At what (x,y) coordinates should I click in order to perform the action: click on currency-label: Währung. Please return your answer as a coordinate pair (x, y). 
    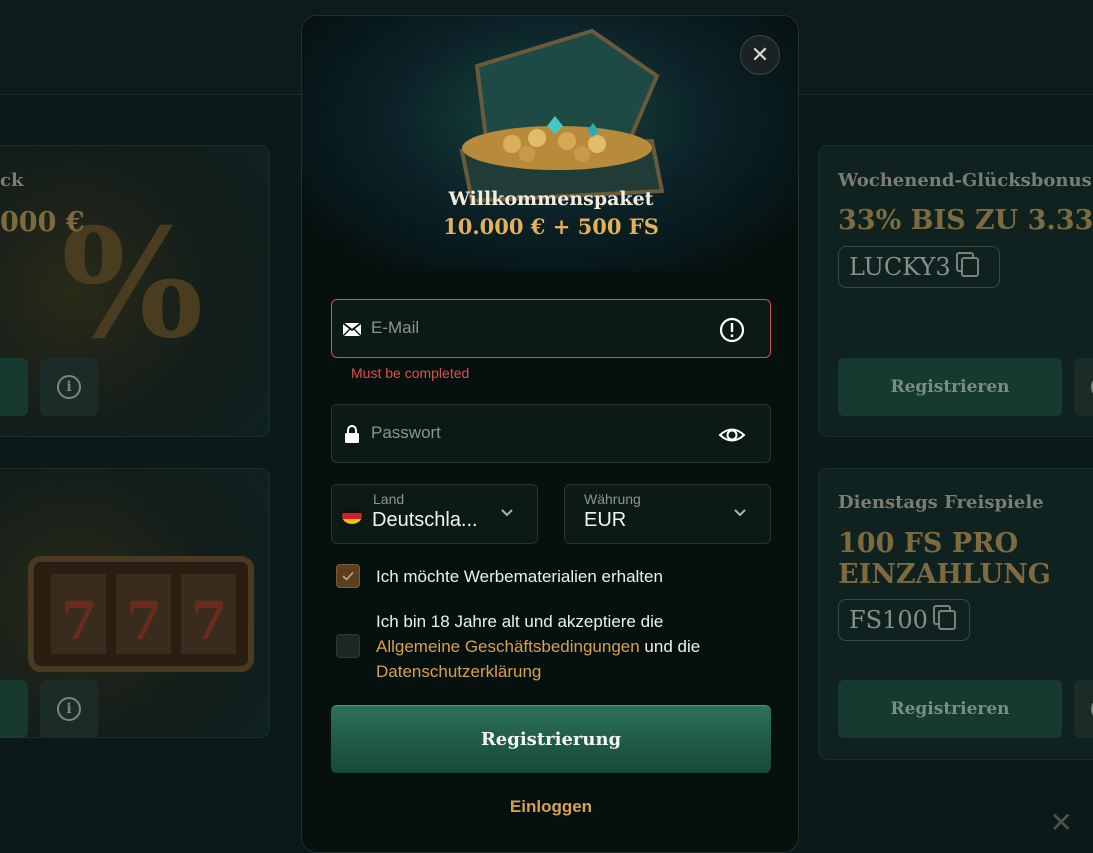
    Looking at the image, I should click on (612, 499).